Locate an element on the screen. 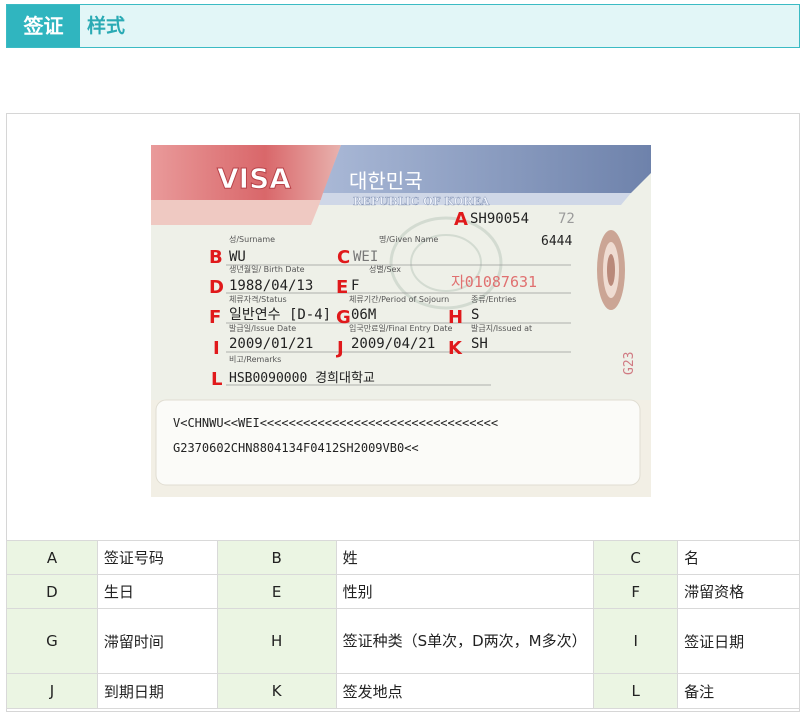 The image size is (800, 712). sex-value: F is located at coordinates (355, 286).